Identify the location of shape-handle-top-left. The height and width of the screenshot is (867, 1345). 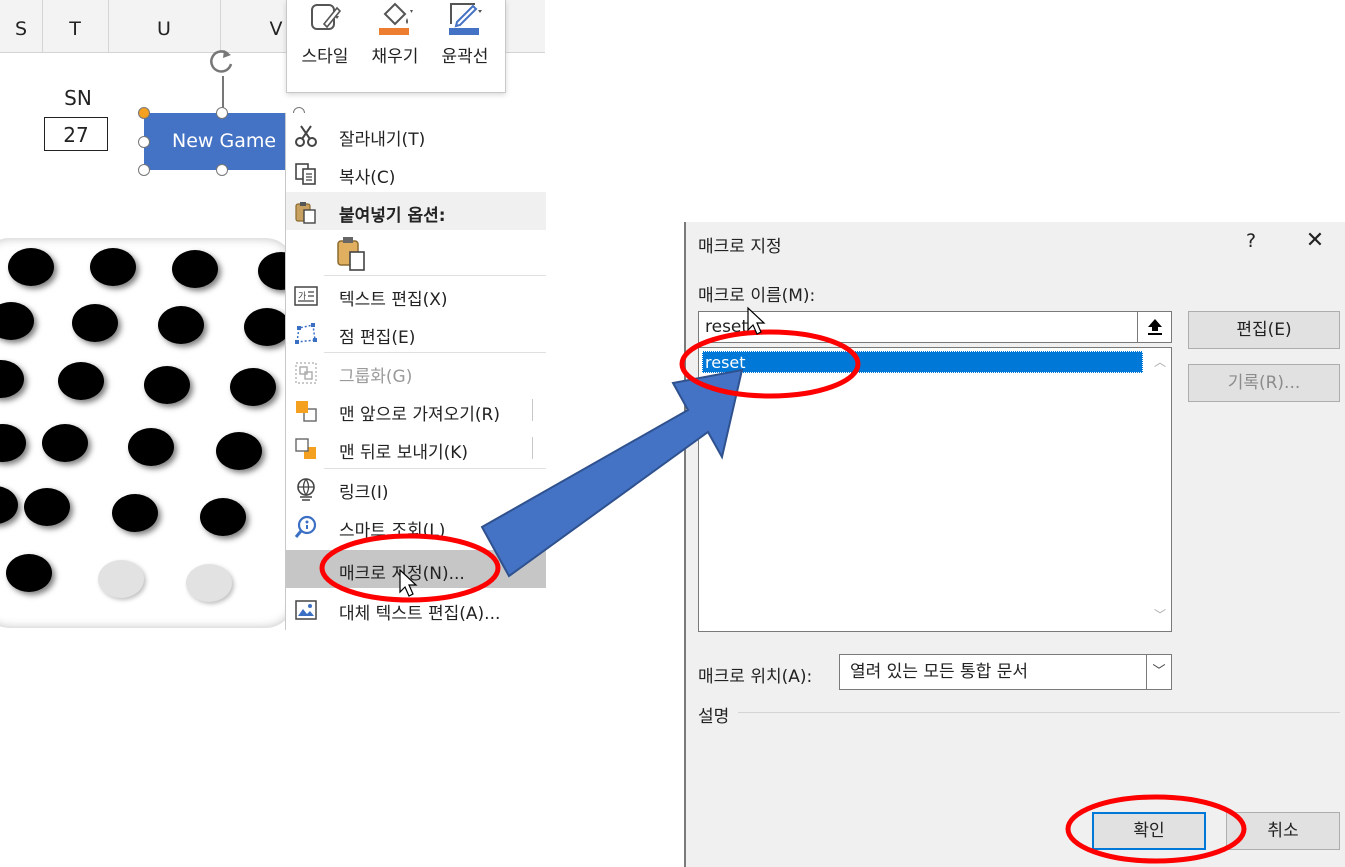
(144, 113).